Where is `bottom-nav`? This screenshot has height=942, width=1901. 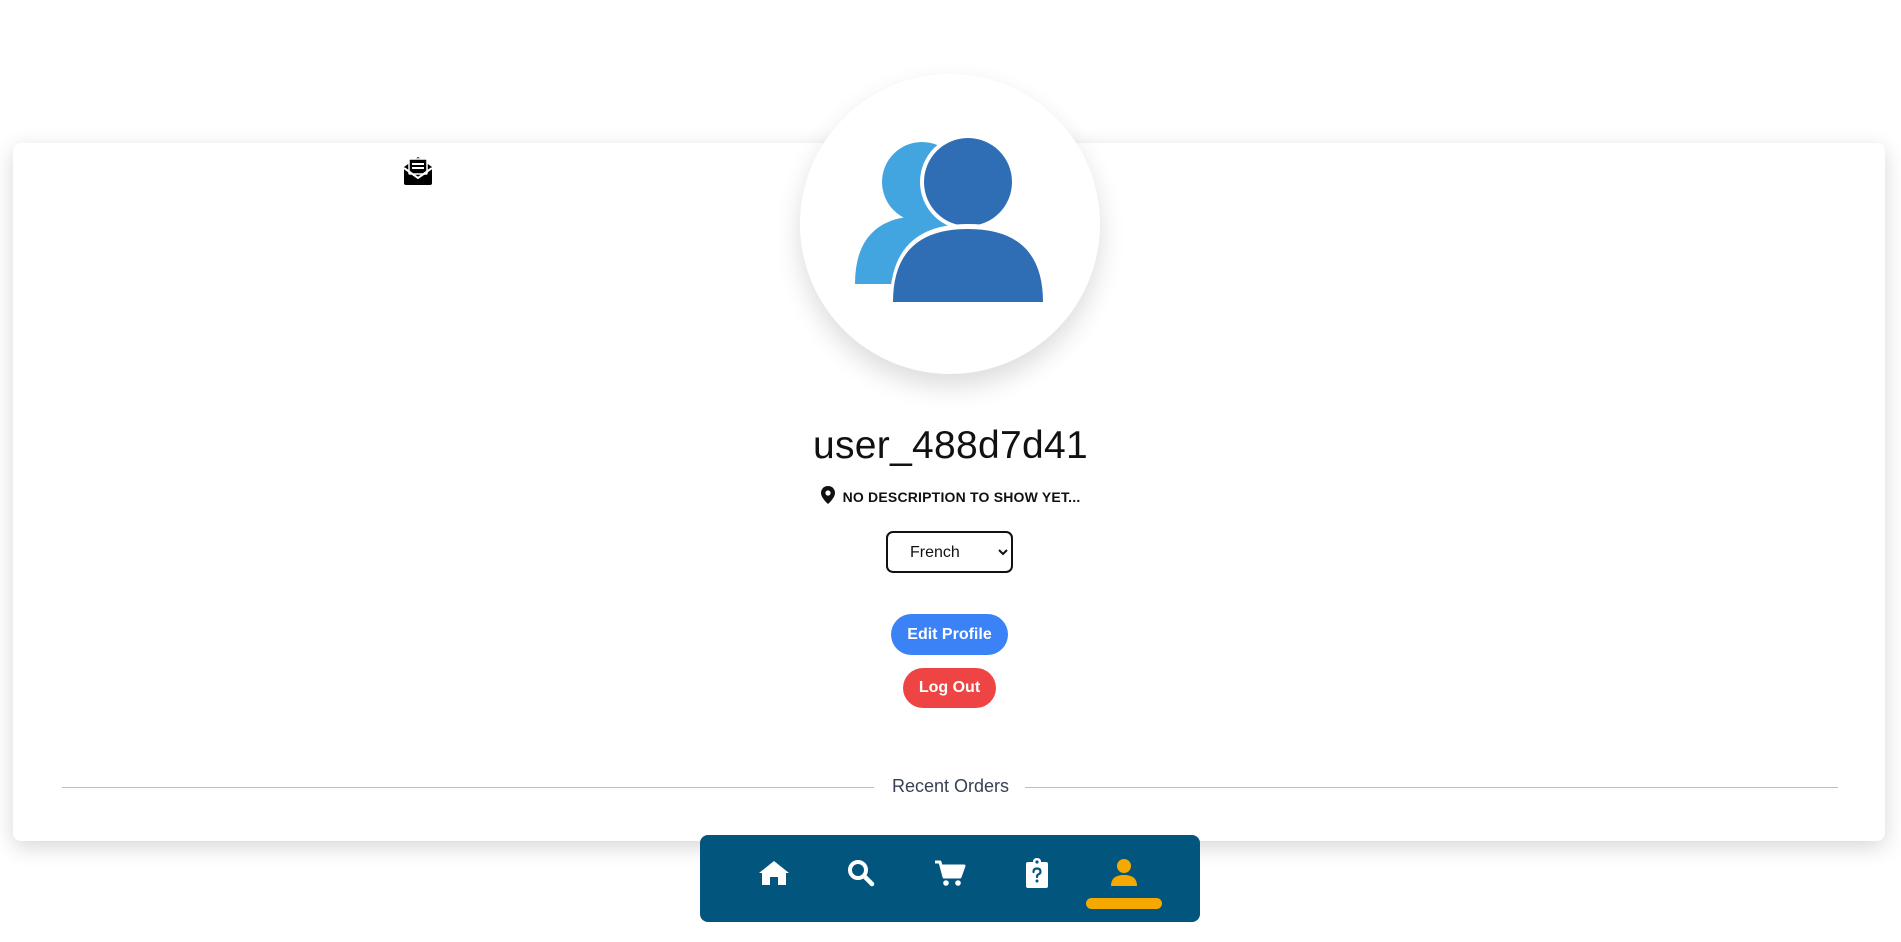
bottom-nav is located at coordinates (950, 878).